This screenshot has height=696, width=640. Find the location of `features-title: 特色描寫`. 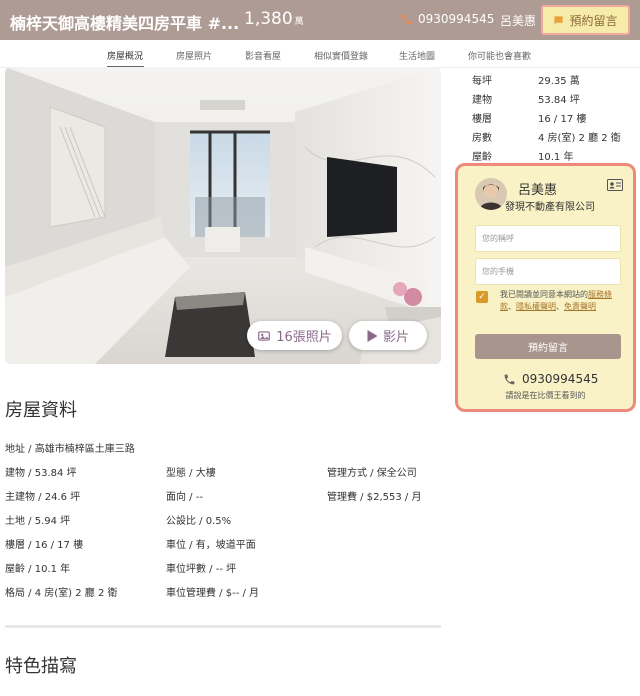

features-title: 特色描寫 is located at coordinates (41, 666).